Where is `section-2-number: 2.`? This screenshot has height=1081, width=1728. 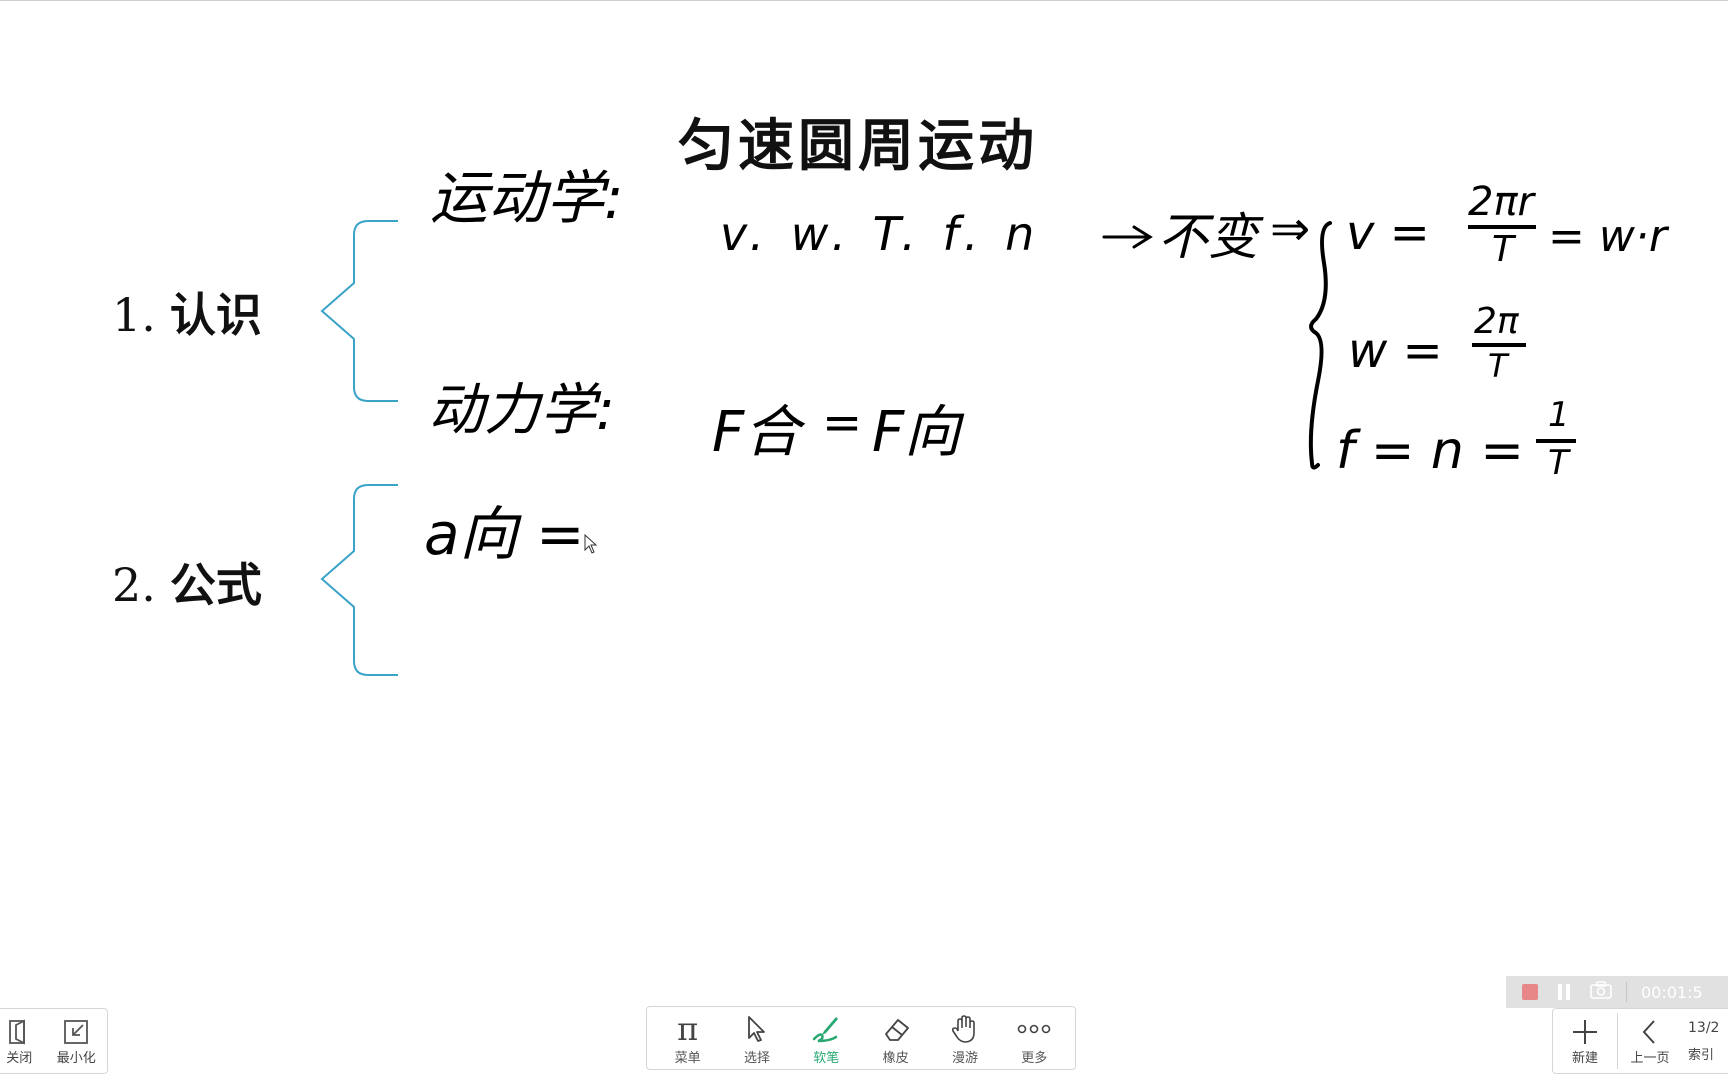 section-2-number: 2. is located at coordinates (134, 585).